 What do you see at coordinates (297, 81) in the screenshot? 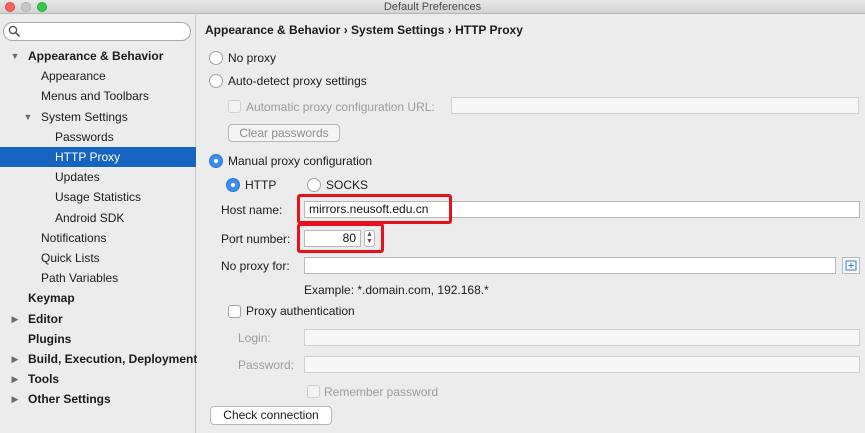
I see `auto-detect-label: Auto-detect proxy settings` at bounding box center [297, 81].